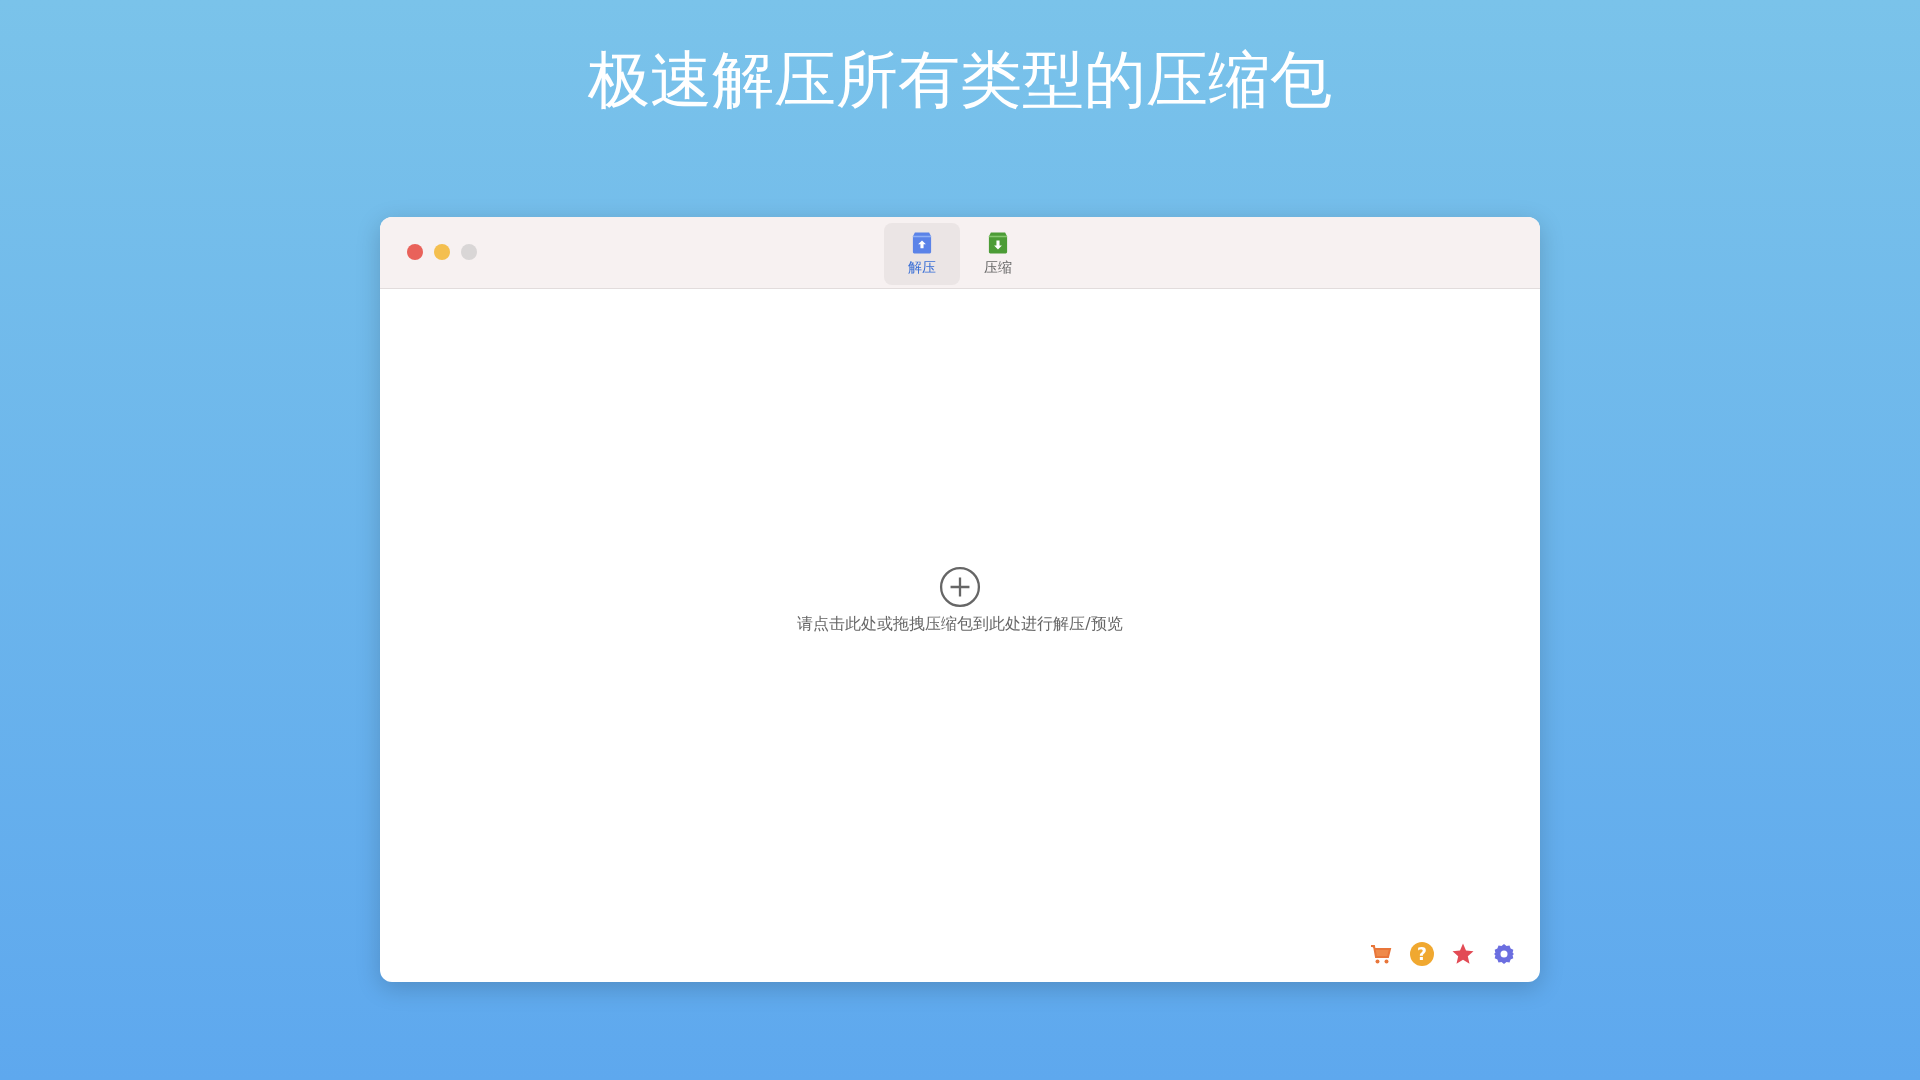 This screenshot has width=1920, height=1080. I want to click on settings-icon, so click(1504, 954).